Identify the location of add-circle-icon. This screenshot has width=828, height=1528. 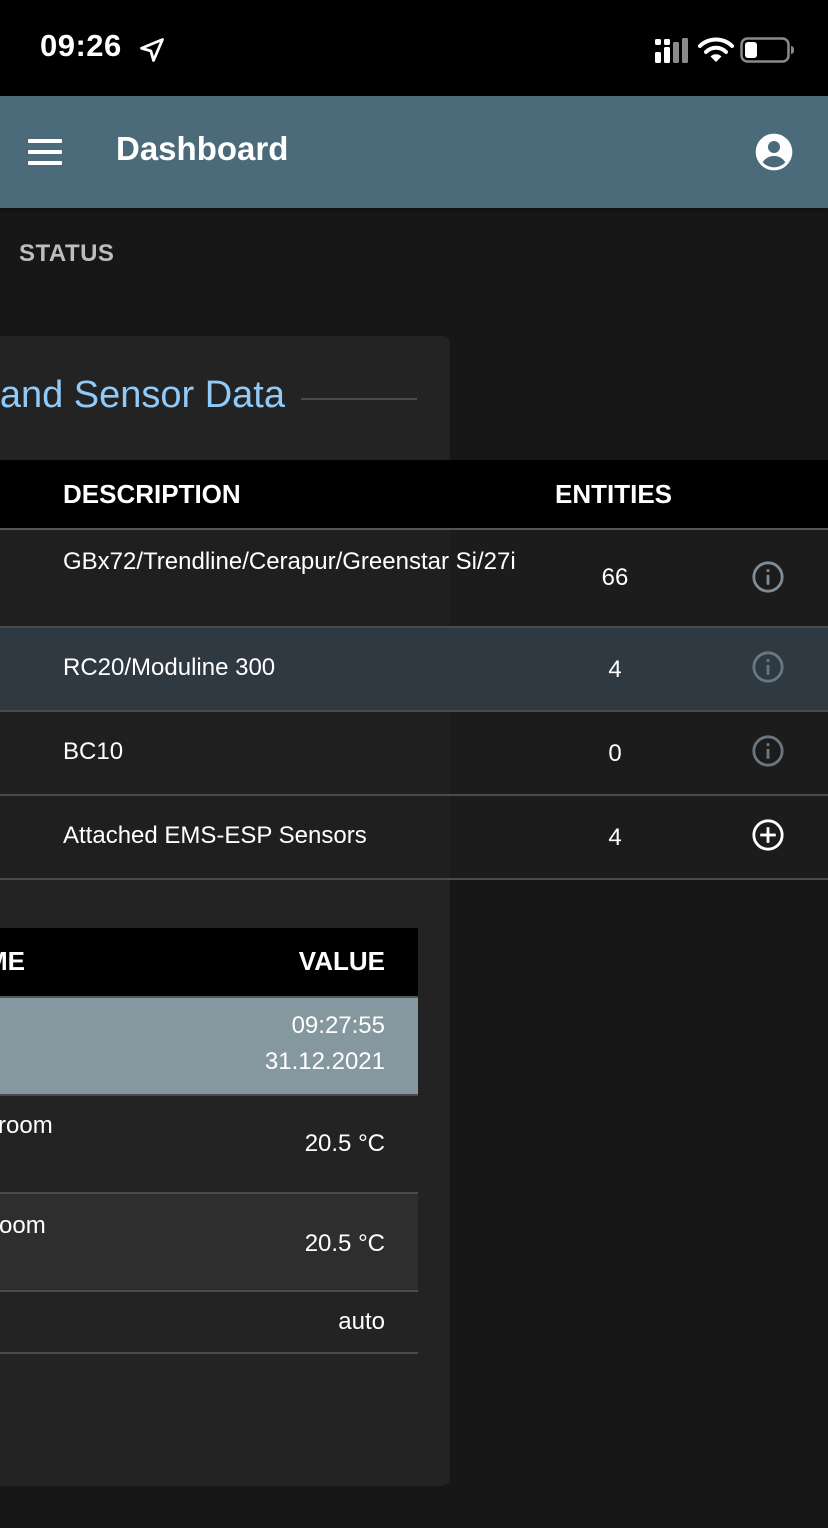
(768, 835).